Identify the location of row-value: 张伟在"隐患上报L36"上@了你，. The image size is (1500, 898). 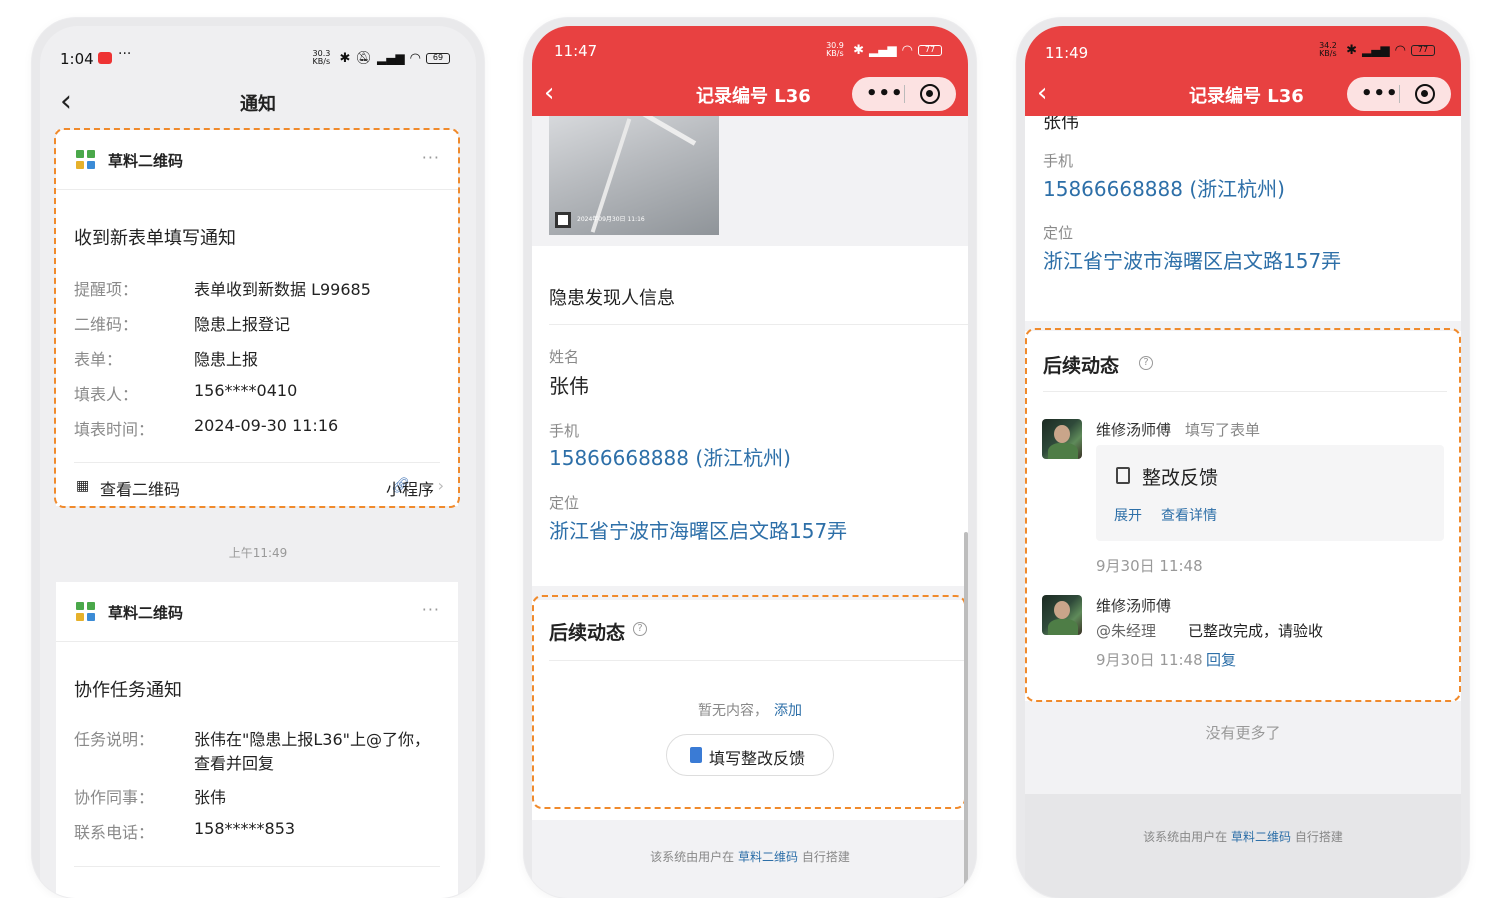
(312, 739).